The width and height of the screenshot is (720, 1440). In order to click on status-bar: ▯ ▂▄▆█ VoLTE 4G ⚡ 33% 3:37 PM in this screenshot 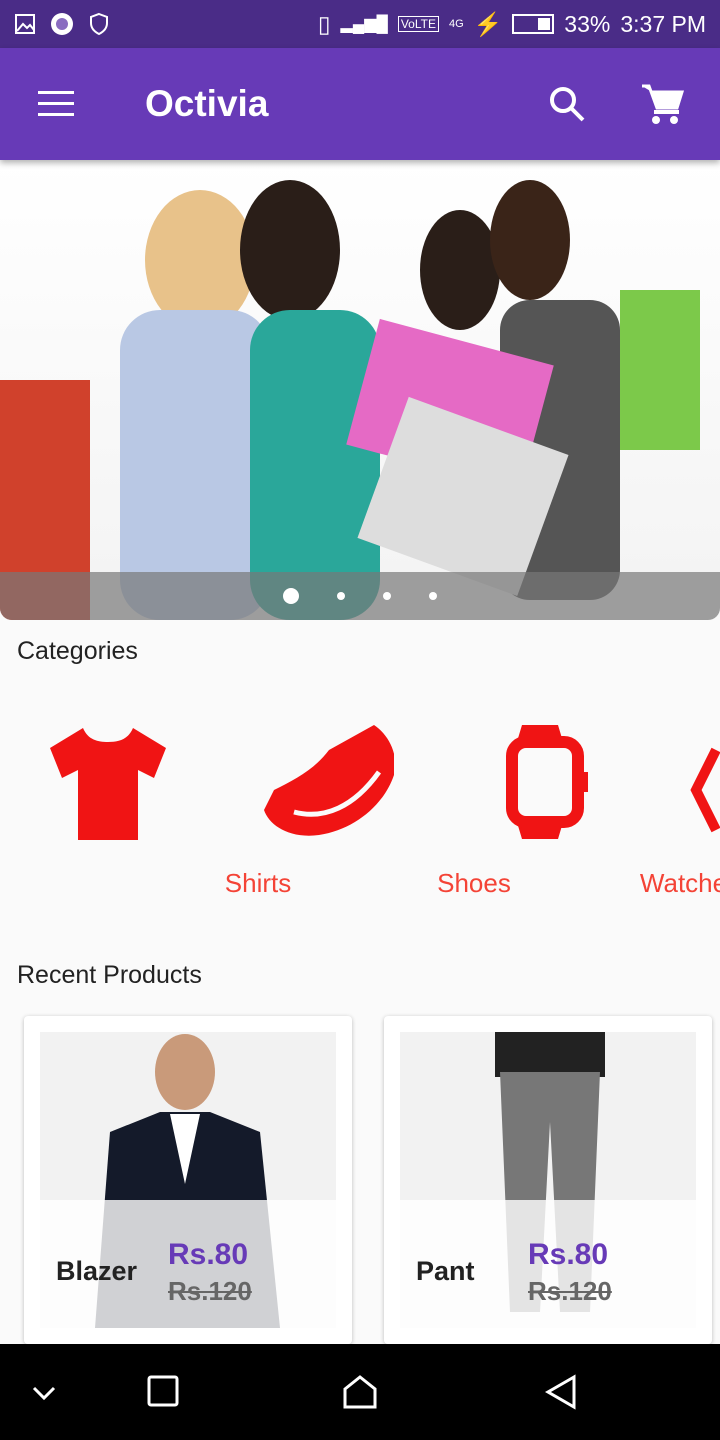, I will do `click(360, 24)`.